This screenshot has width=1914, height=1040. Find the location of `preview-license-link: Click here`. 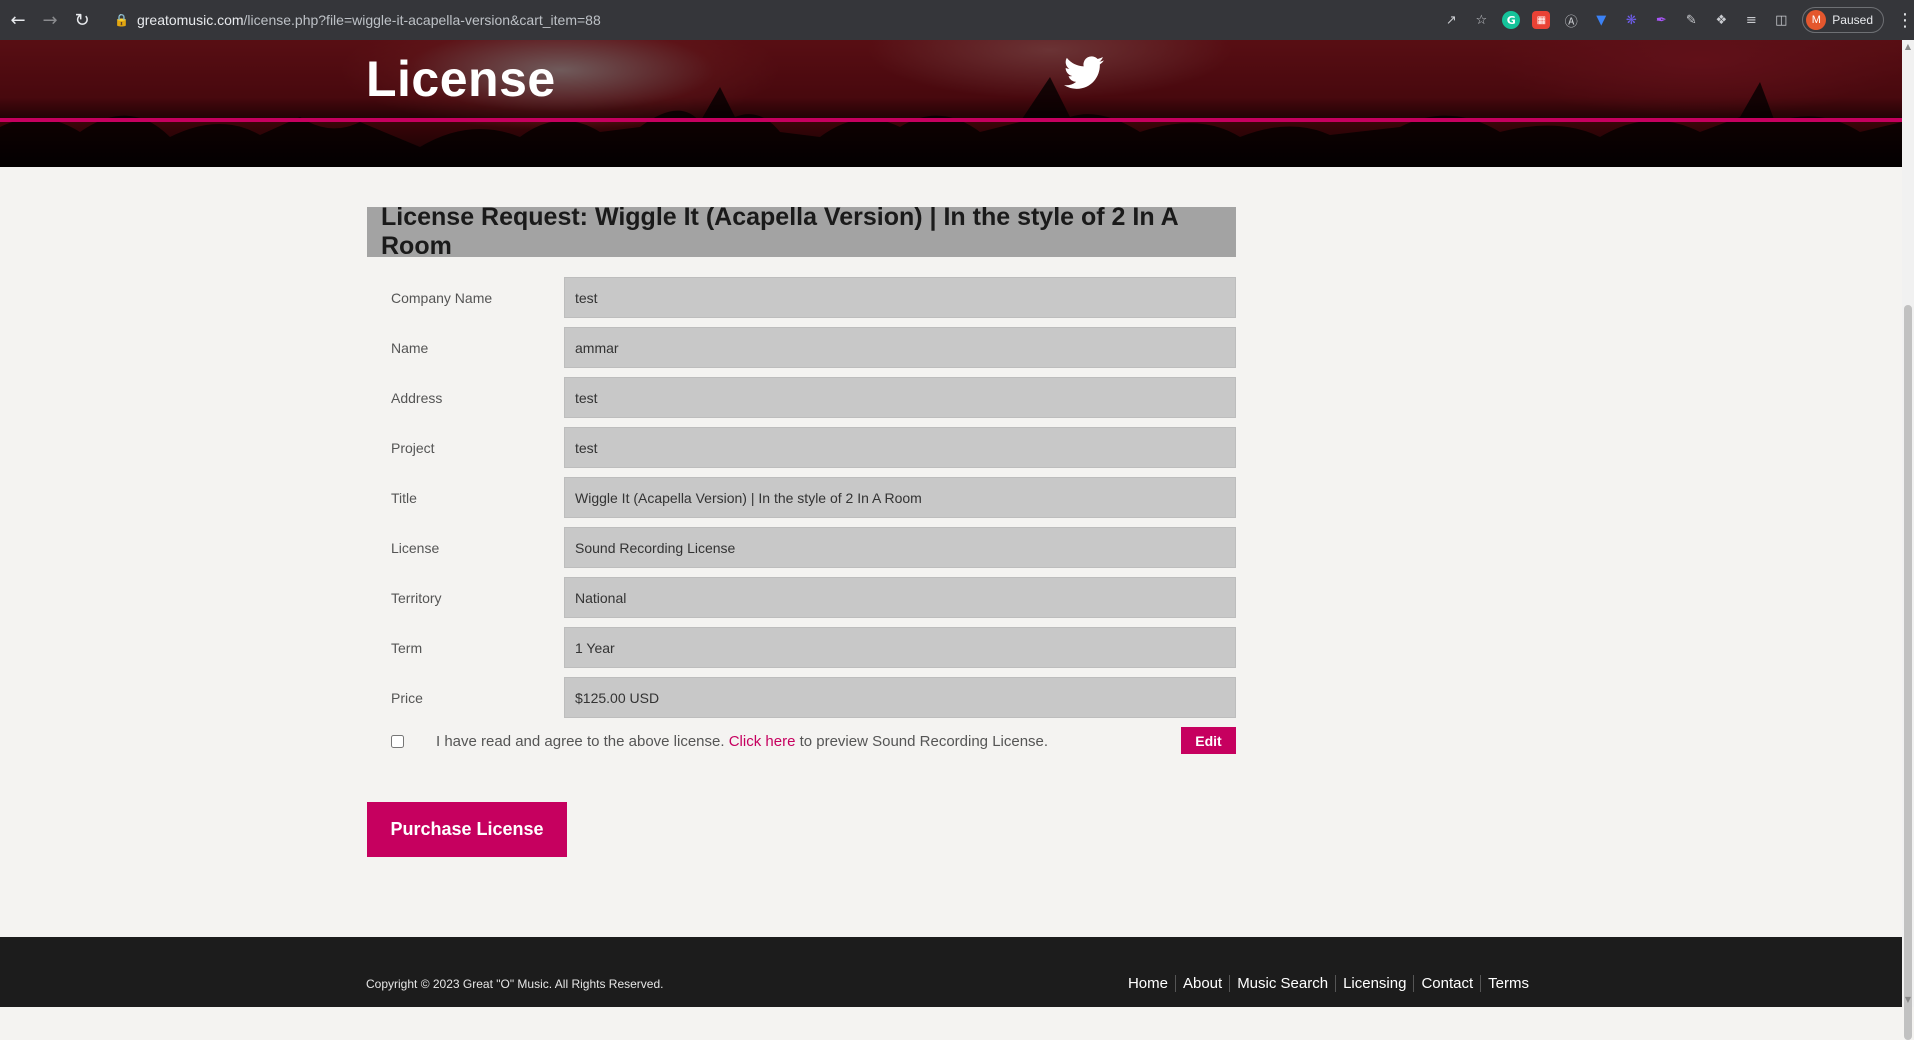

preview-license-link: Click here is located at coordinates (762, 741).